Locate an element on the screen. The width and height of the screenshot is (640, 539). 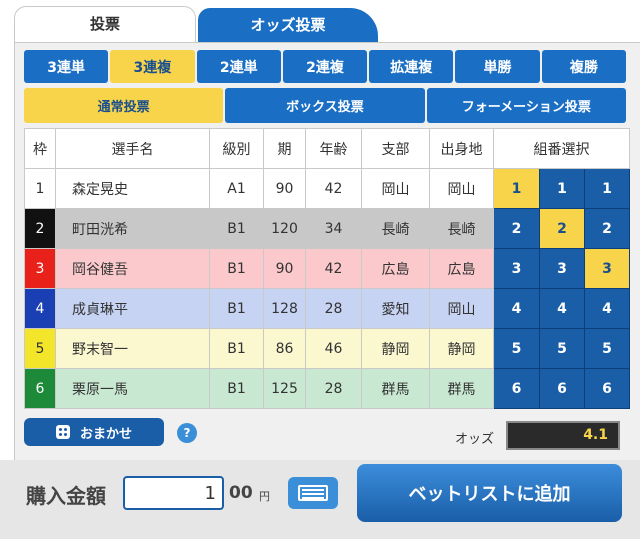
table-row: 2 町田洸希 B1 120 34 長崎 長崎 2 2 2 is located at coordinates (327, 228).